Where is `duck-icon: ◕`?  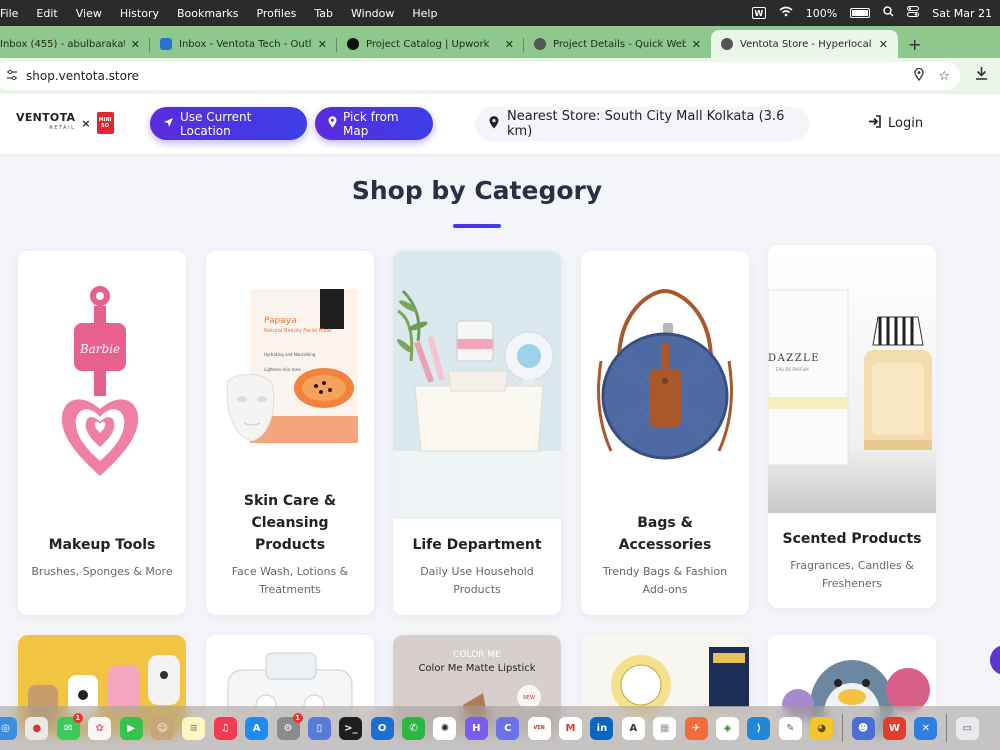
duck-icon: ◕ is located at coordinates (822, 728).